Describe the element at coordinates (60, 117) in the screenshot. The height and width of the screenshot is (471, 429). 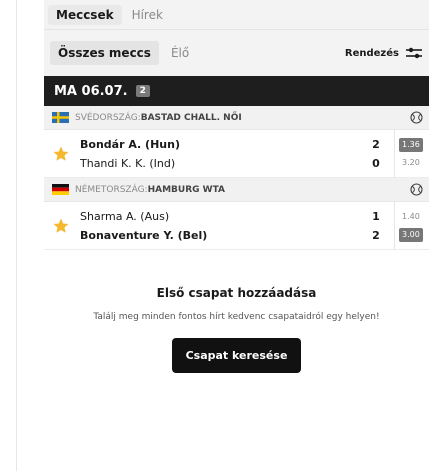
I see `sweden-flag-icon` at that location.